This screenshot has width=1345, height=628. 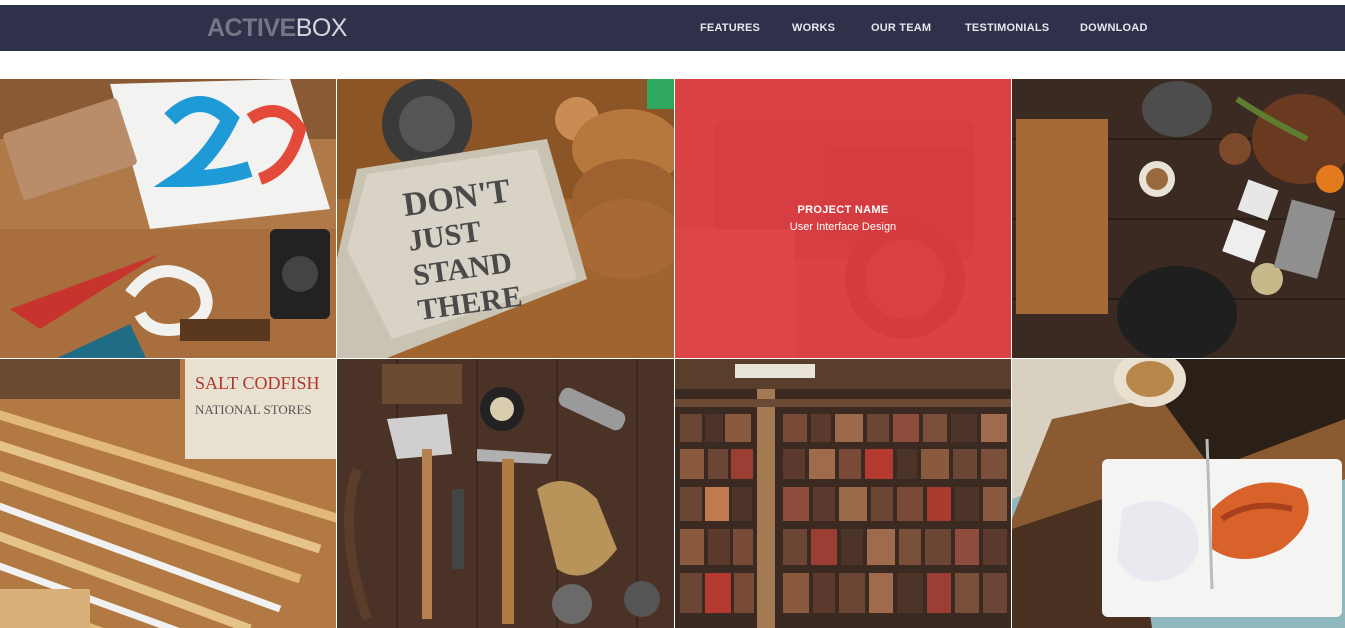 I want to click on portfolio-tile-rulers: SALT CODFISH NATIONAL STORES, so click(x=168, y=493).